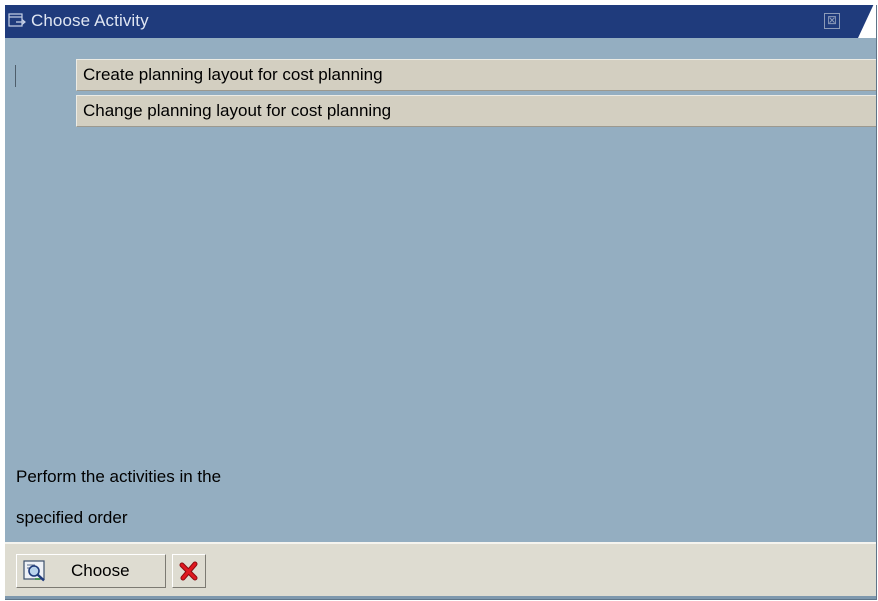 The image size is (878, 601). What do you see at coordinates (440, 570) in the screenshot?
I see `dialog-toolbar: Choose` at bounding box center [440, 570].